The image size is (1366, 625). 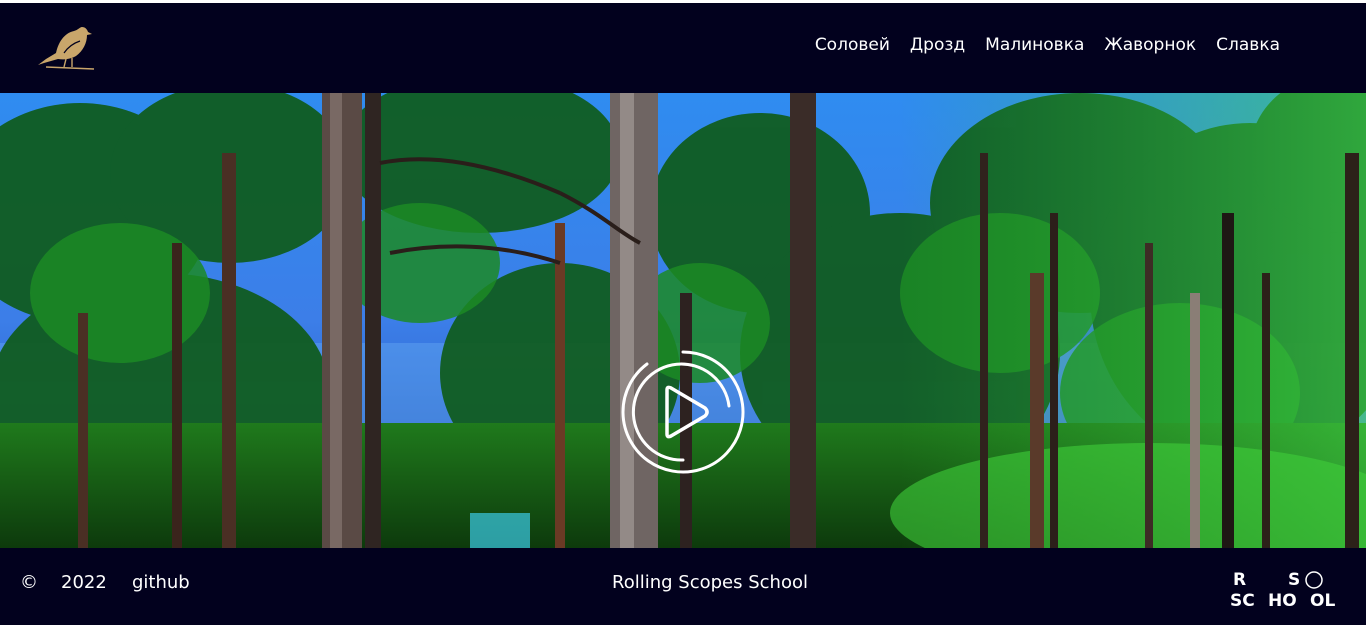 I want to click on bird-logo-icon, so click(x=66, y=47).